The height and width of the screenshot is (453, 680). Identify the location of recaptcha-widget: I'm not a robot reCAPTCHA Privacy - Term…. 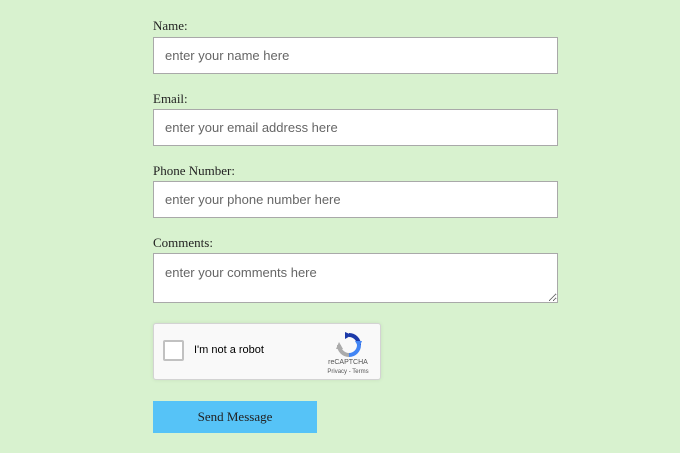
(267, 351).